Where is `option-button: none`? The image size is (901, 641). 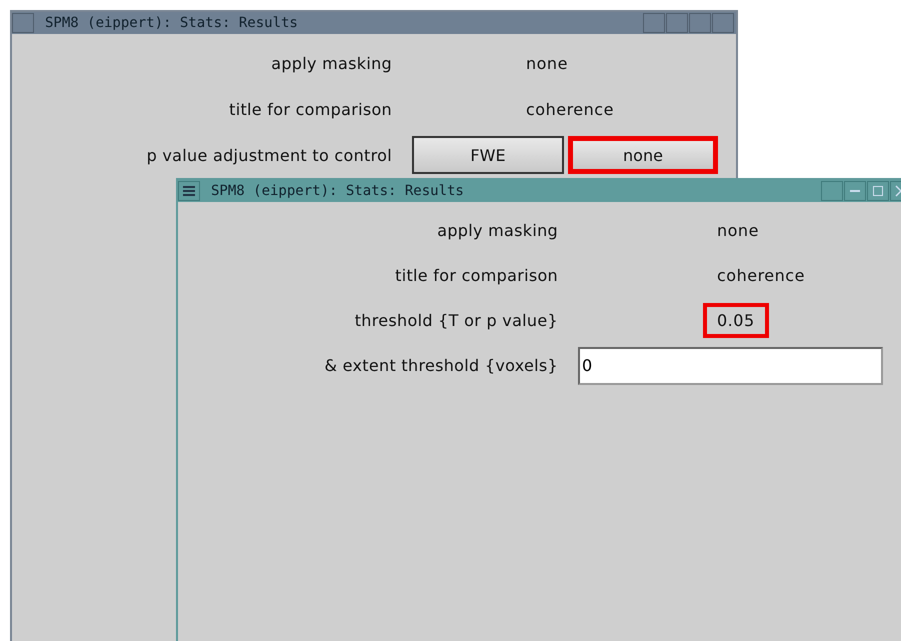 option-button: none is located at coordinates (643, 155).